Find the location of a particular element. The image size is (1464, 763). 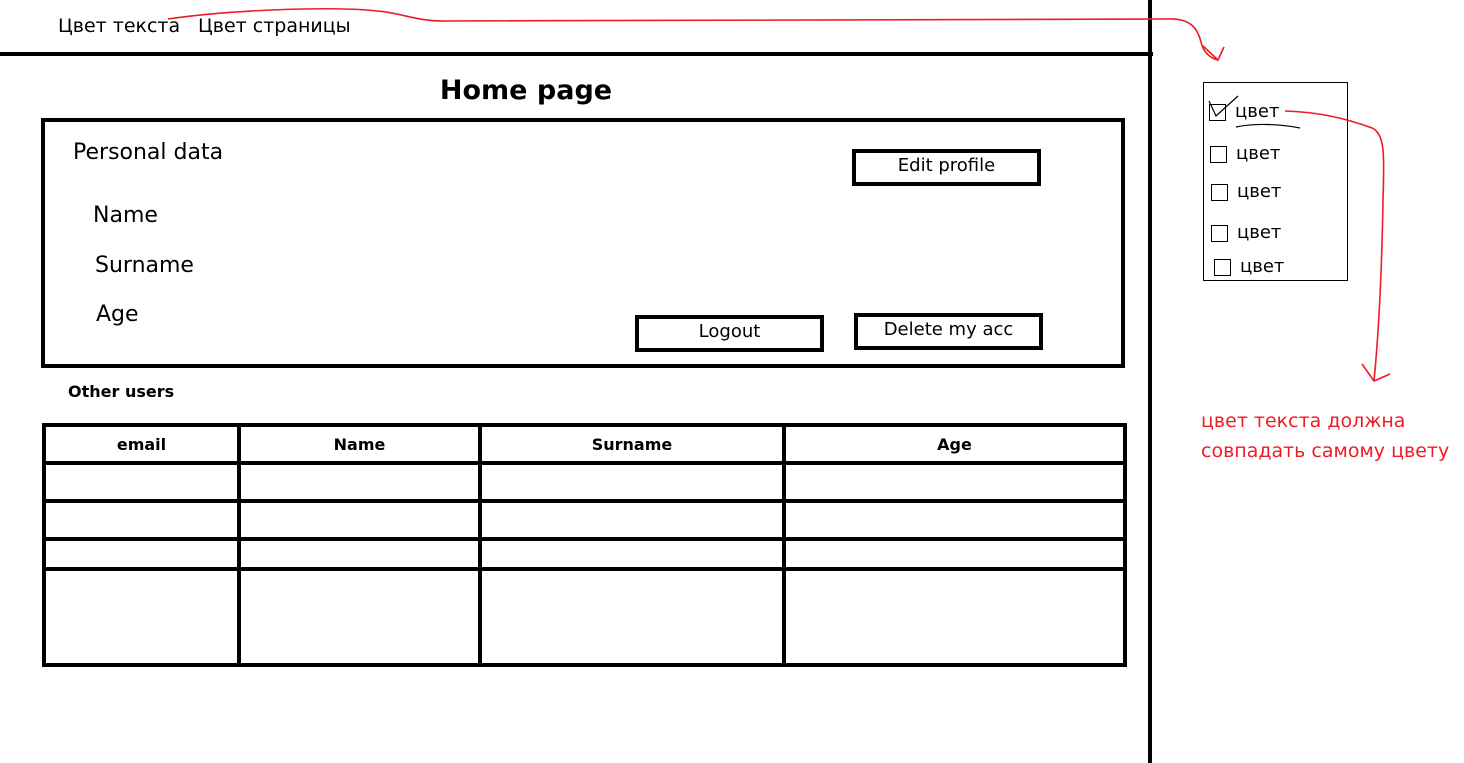

edit-profile-button: Edit profile is located at coordinates (946, 167).